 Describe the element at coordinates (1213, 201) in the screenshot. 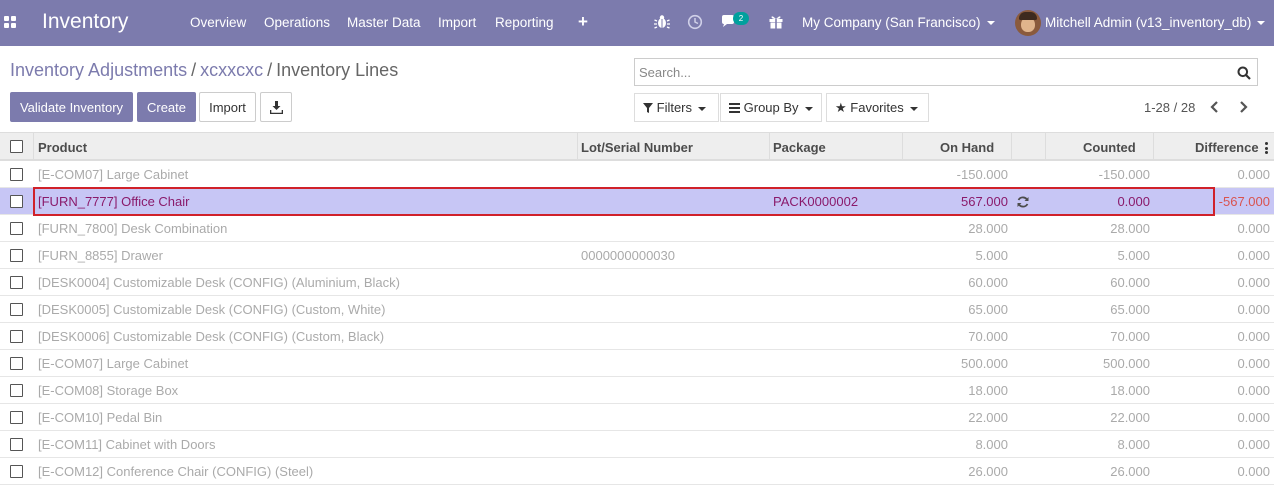

I see `cell-difference: -567.000` at that location.